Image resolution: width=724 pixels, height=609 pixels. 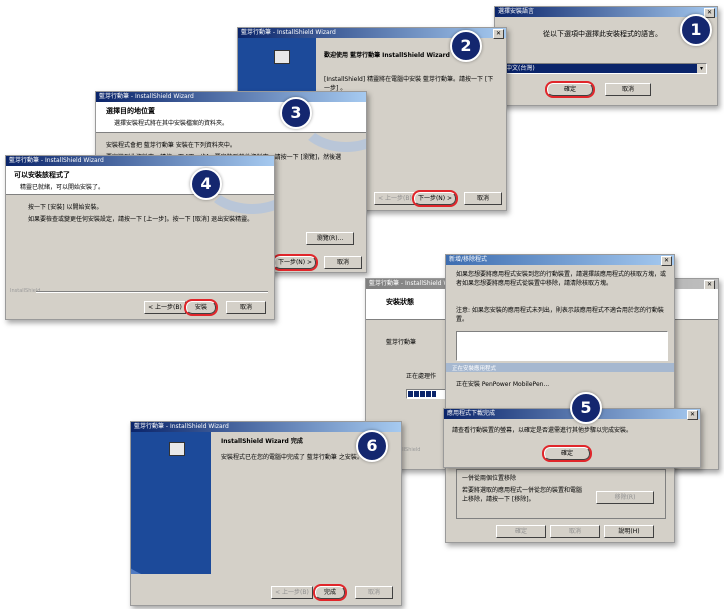 What do you see at coordinates (696, 30) in the screenshot?
I see `step-badge-1: 1` at bounding box center [696, 30].